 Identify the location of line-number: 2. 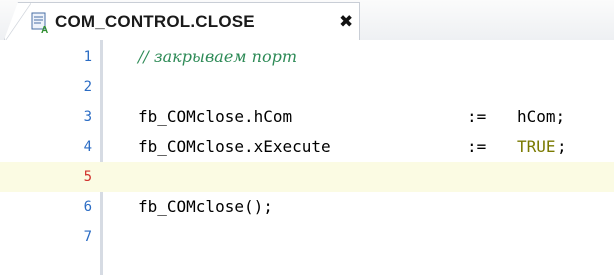
(87, 87).